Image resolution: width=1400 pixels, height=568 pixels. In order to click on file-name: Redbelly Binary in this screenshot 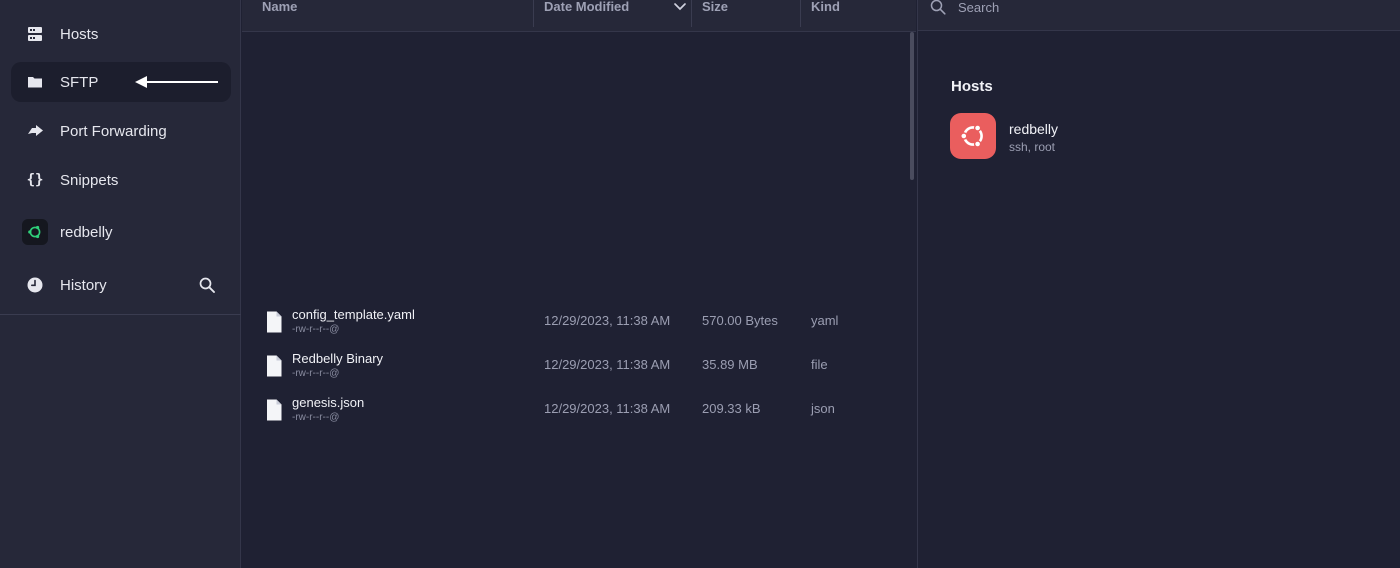, I will do `click(338, 358)`.